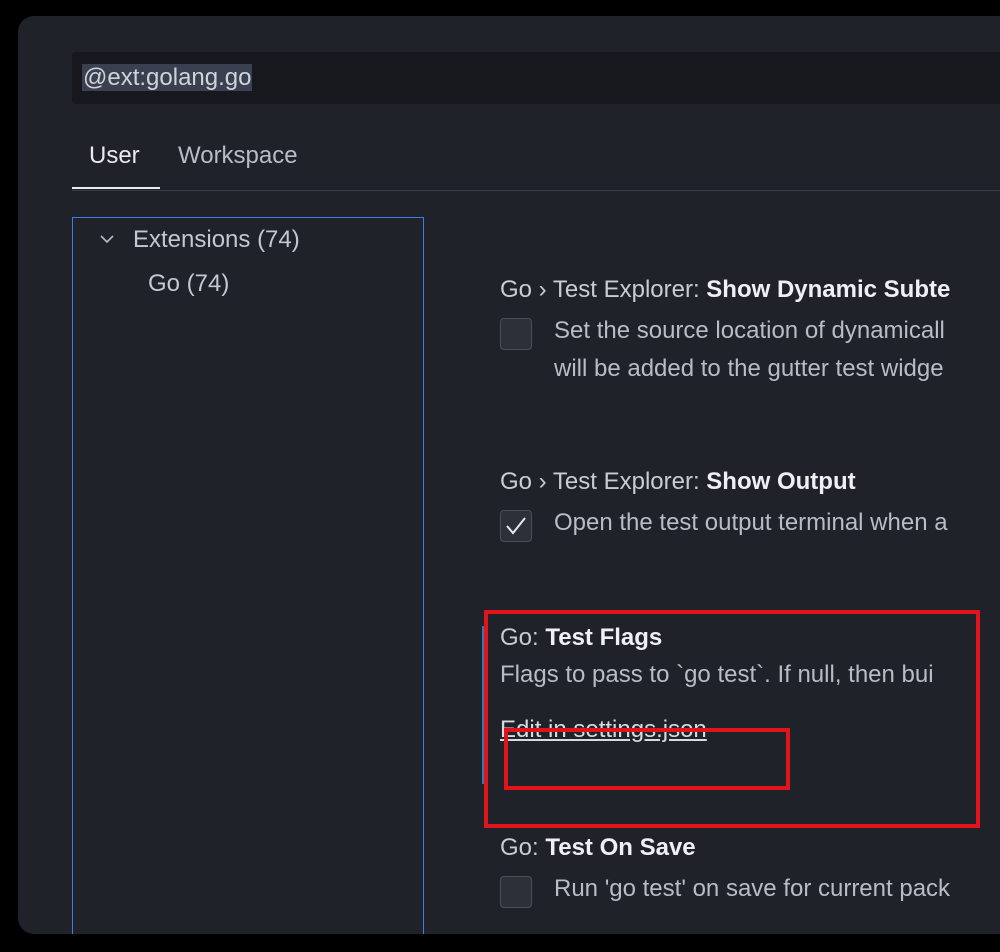 The height and width of the screenshot is (952, 1000). Describe the element at coordinates (167, 78) in the screenshot. I see `search-input: @ext:golang.go` at that location.